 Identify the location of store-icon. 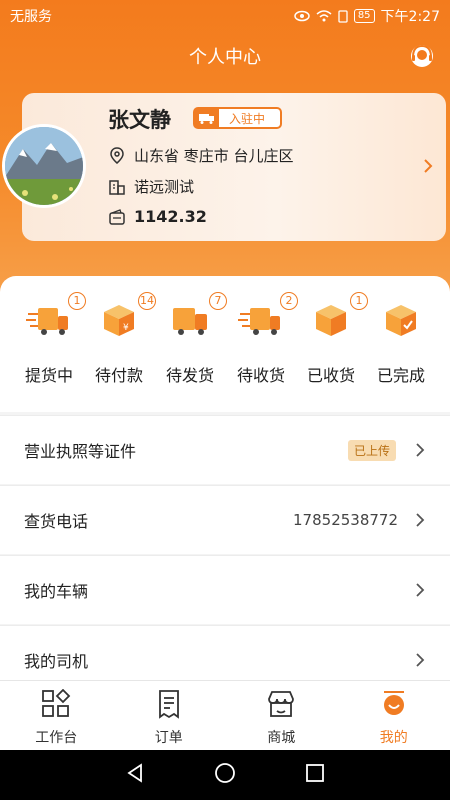
(281, 706).